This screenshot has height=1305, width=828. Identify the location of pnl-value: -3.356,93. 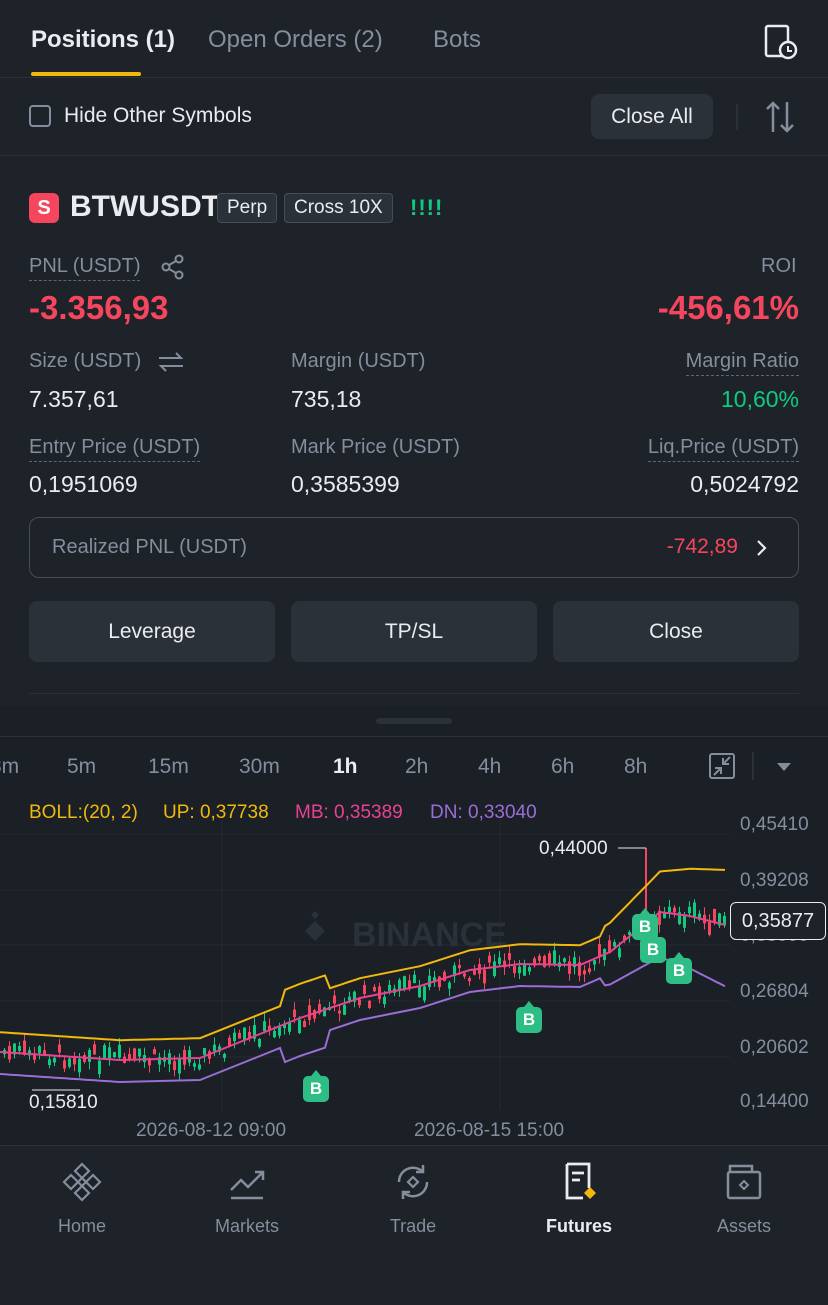
(99, 307).